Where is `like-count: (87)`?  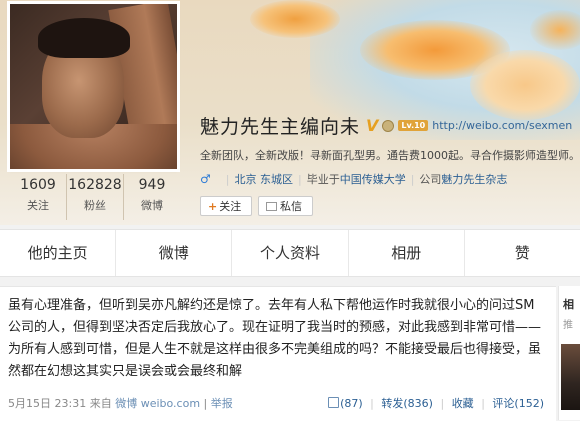 like-count: (87) is located at coordinates (351, 403).